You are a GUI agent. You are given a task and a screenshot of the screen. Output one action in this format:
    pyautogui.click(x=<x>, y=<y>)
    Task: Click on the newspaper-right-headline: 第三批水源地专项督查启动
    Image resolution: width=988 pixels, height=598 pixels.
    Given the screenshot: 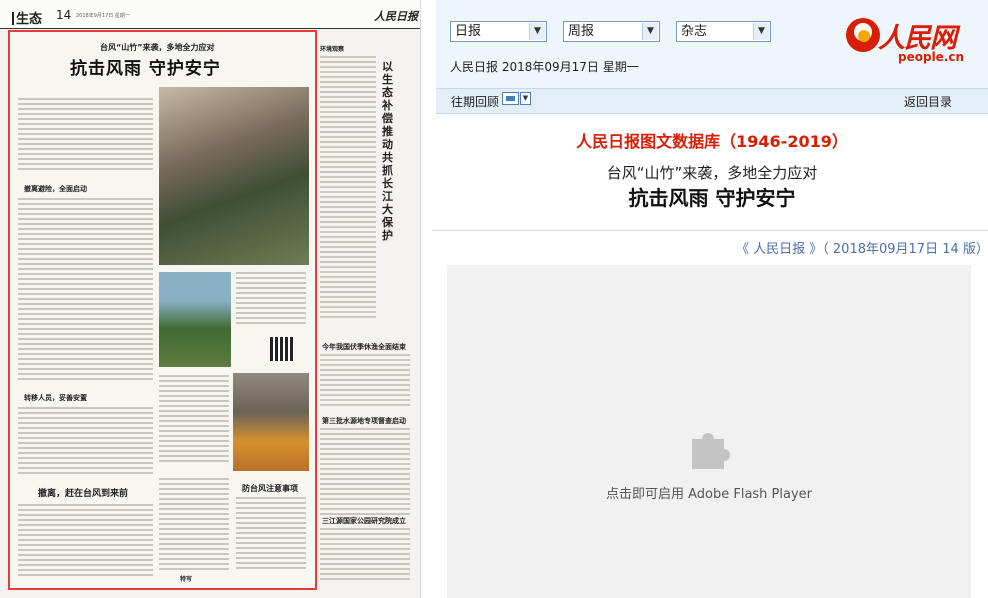 What is the action you would take?
    pyautogui.click(x=364, y=421)
    